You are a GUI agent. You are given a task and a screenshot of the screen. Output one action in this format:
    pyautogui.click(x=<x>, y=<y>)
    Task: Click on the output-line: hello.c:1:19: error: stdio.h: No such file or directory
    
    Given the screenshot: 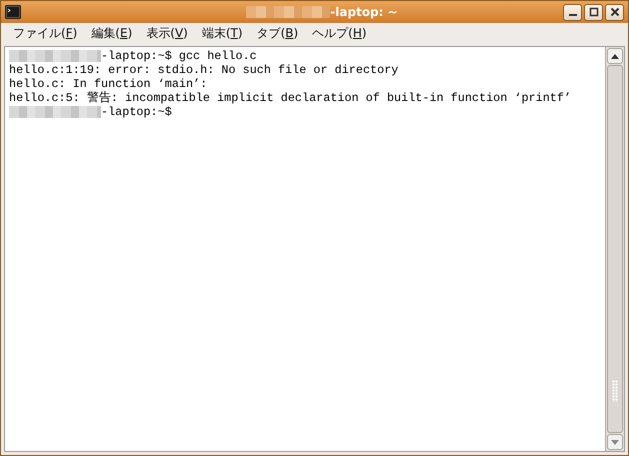 What is the action you would take?
    pyautogui.click(x=203, y=70)
    